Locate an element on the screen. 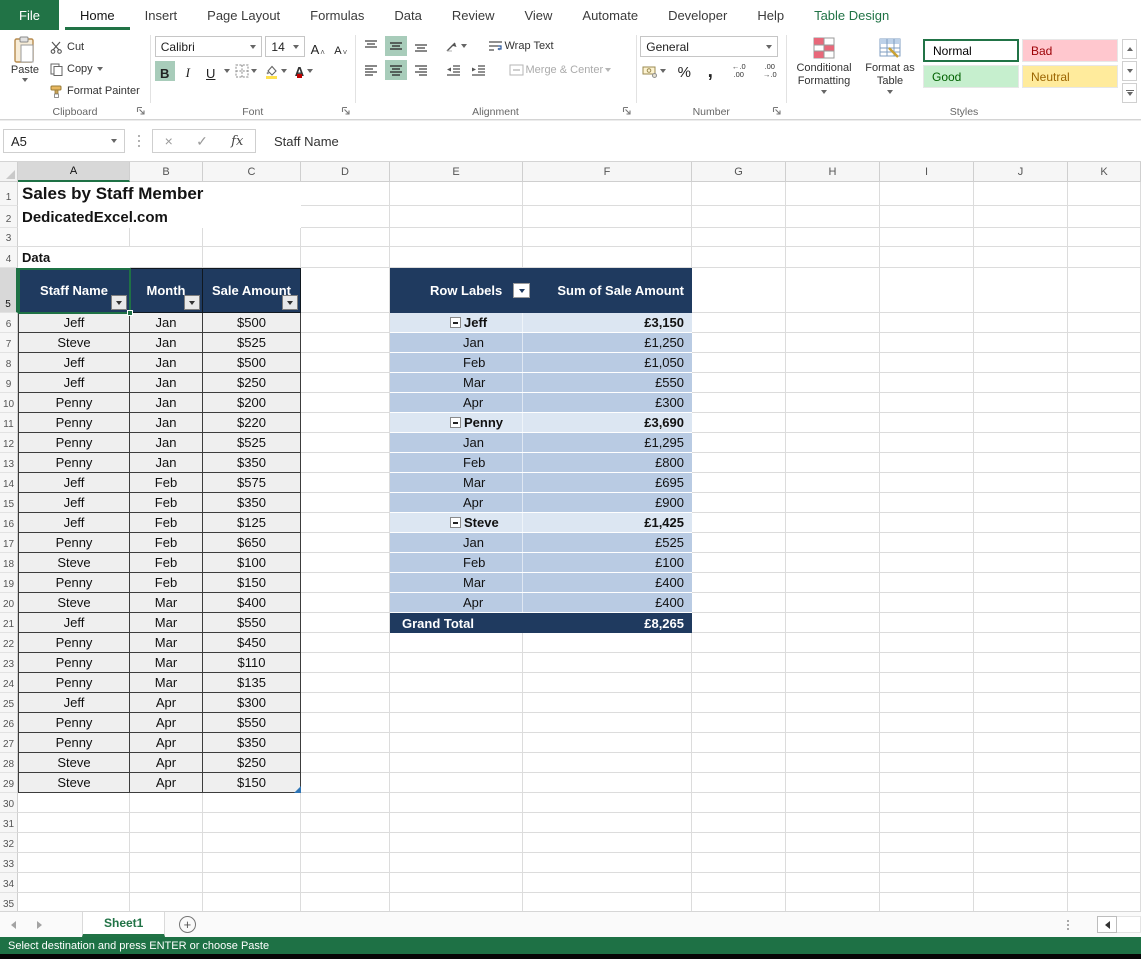 This screenshot has height=959, width=1141. row-header-8: 8 is located at coordinates (9, 363).